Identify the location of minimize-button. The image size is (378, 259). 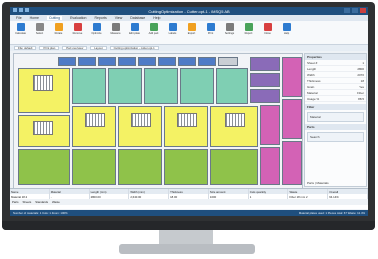
(347, 10).